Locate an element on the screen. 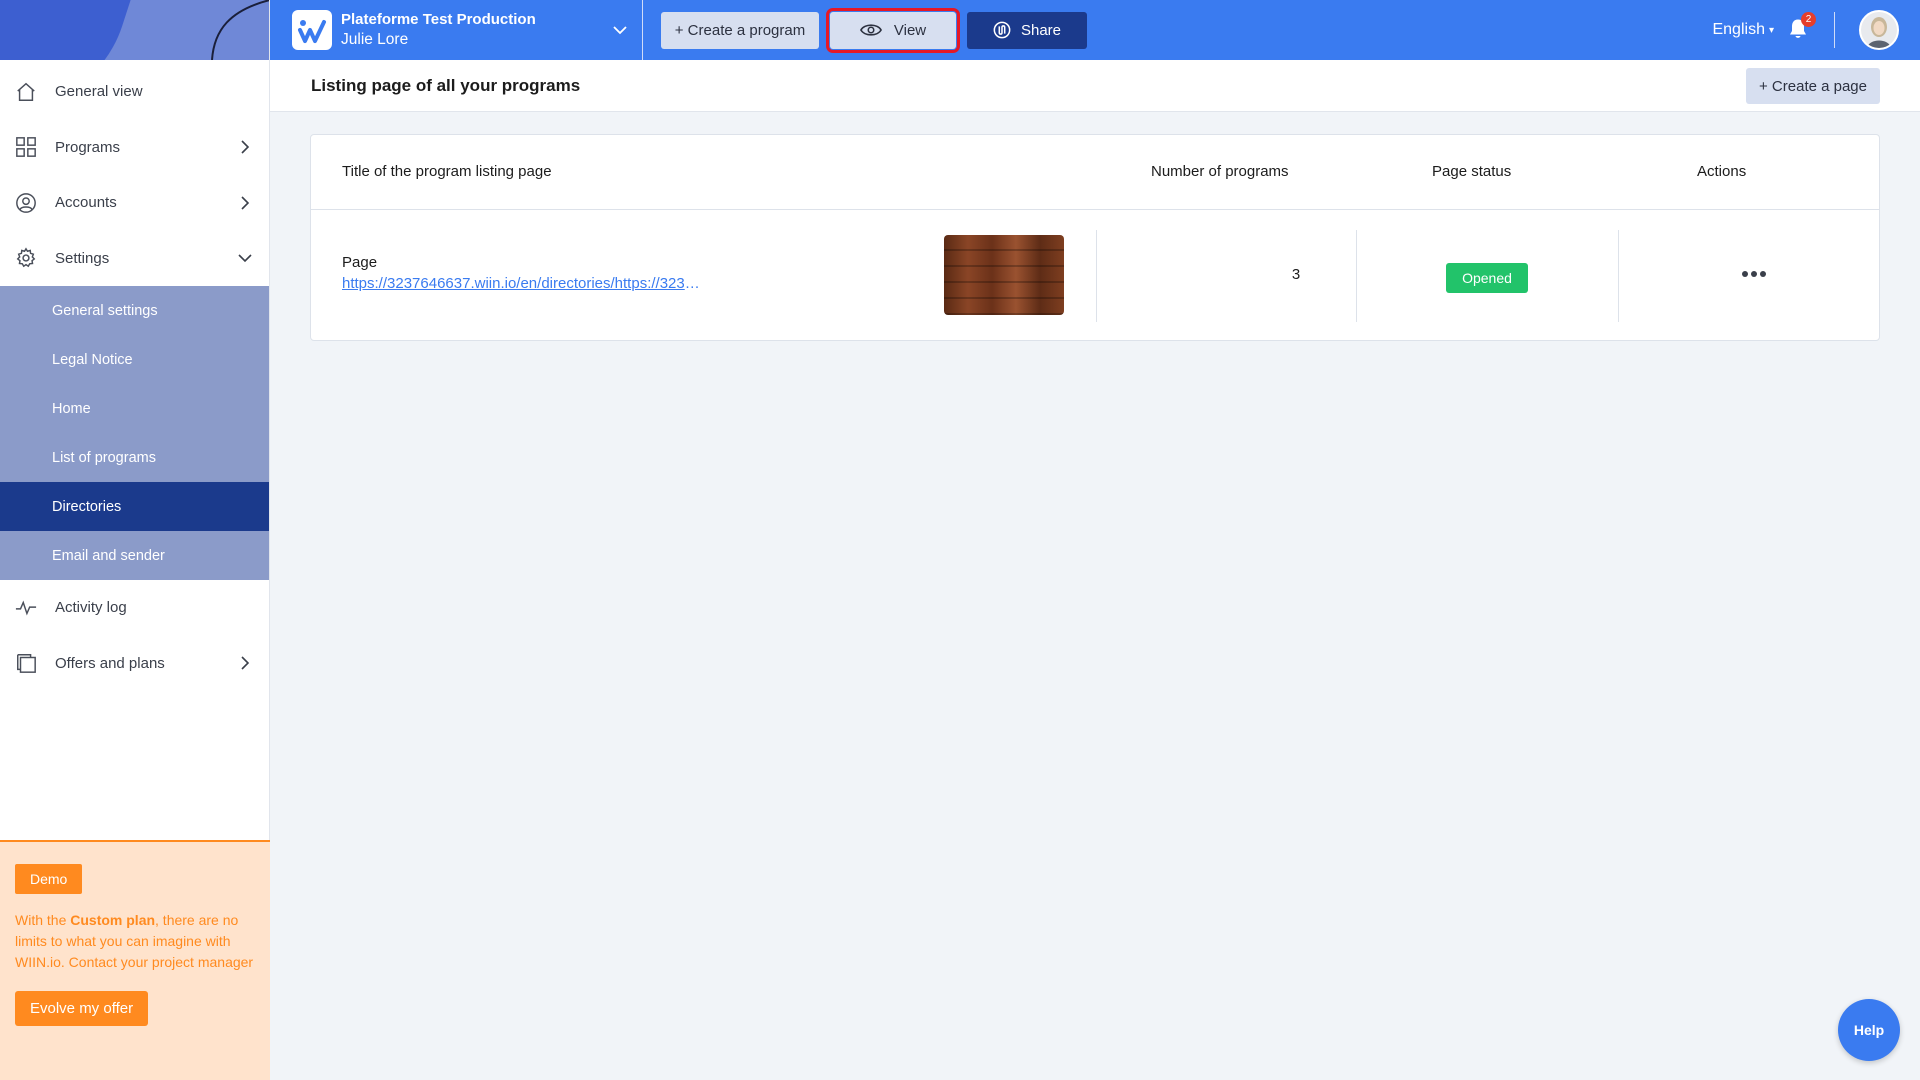  program-count: 3 is located at coordinates (1296, 274).